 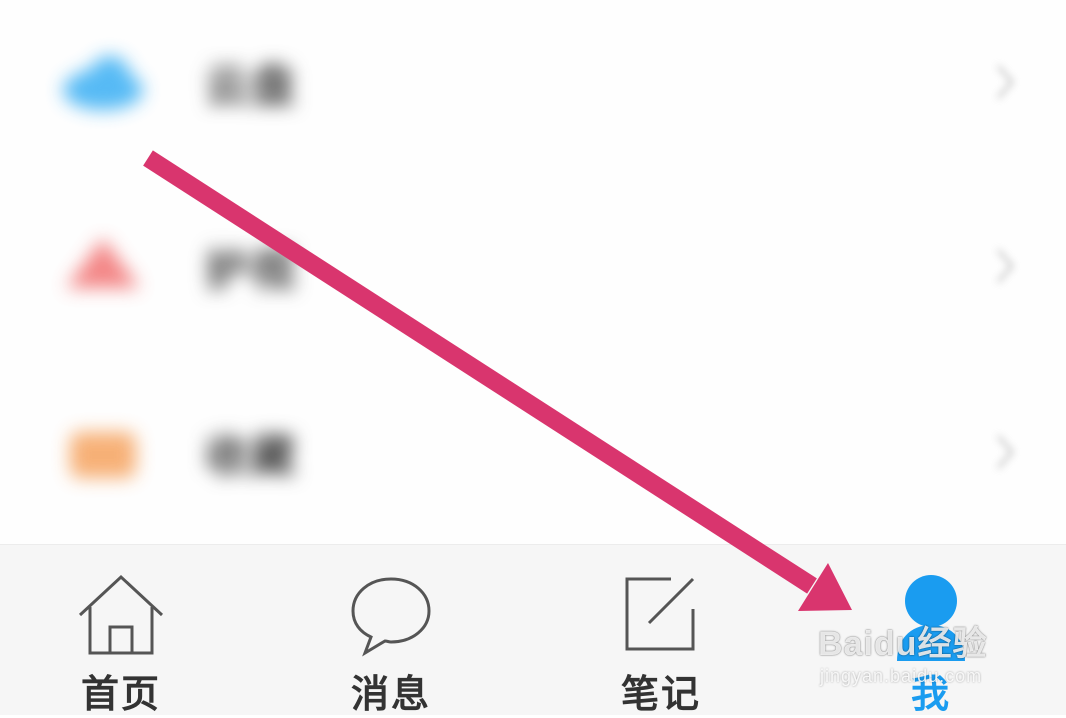 I want to click on list-item-label: 收藏, so click(x=251, y=456).